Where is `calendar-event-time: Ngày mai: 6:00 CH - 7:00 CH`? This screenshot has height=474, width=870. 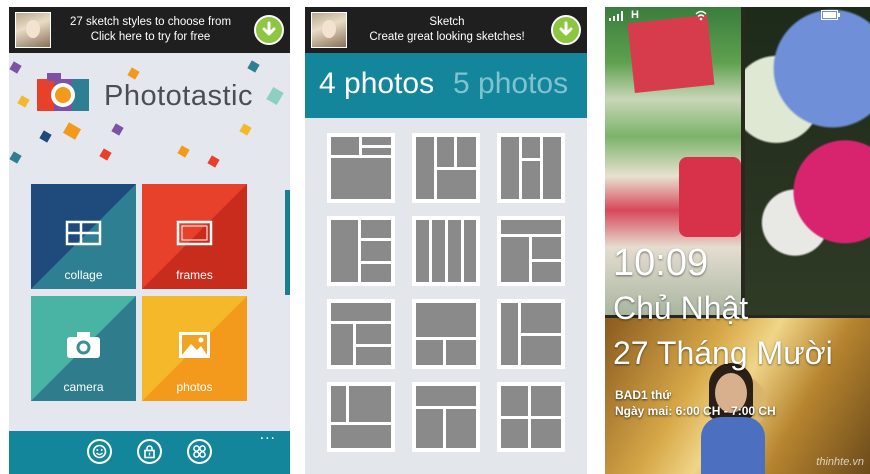
calendar-event-time: Ngày mai: 6:00 CH - 7:00 CH is located at coordinates (695, 411).